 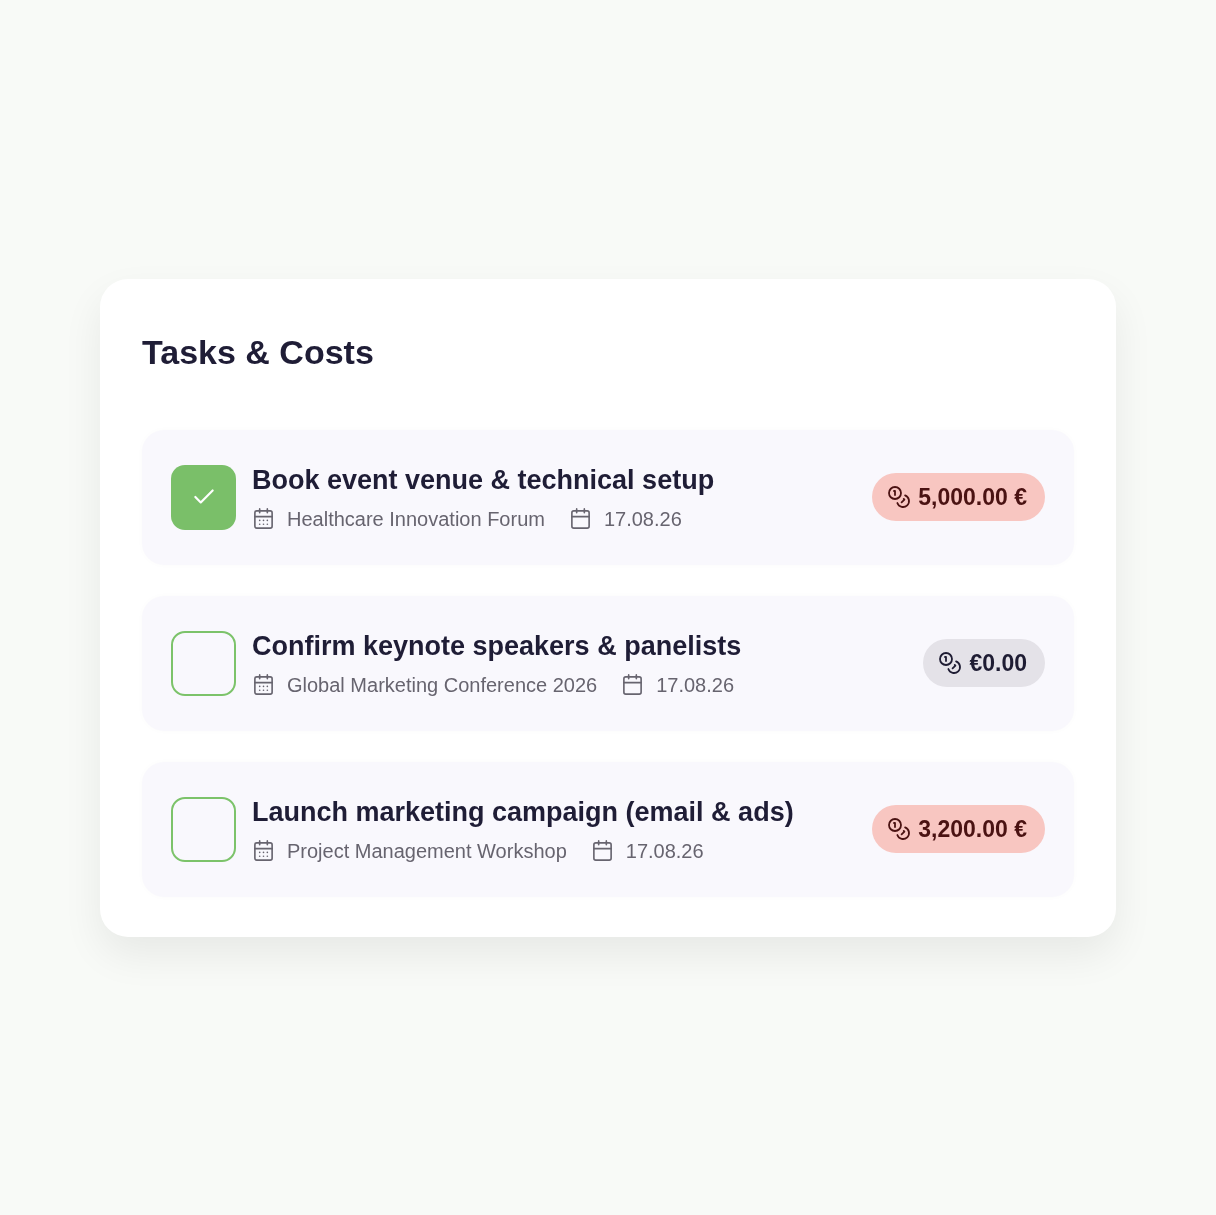 What do you see at coordinates (416, 519) in the screenshot?
I see `event-name: Healthcare Innovation Forum` at bounding box center [416, 519].